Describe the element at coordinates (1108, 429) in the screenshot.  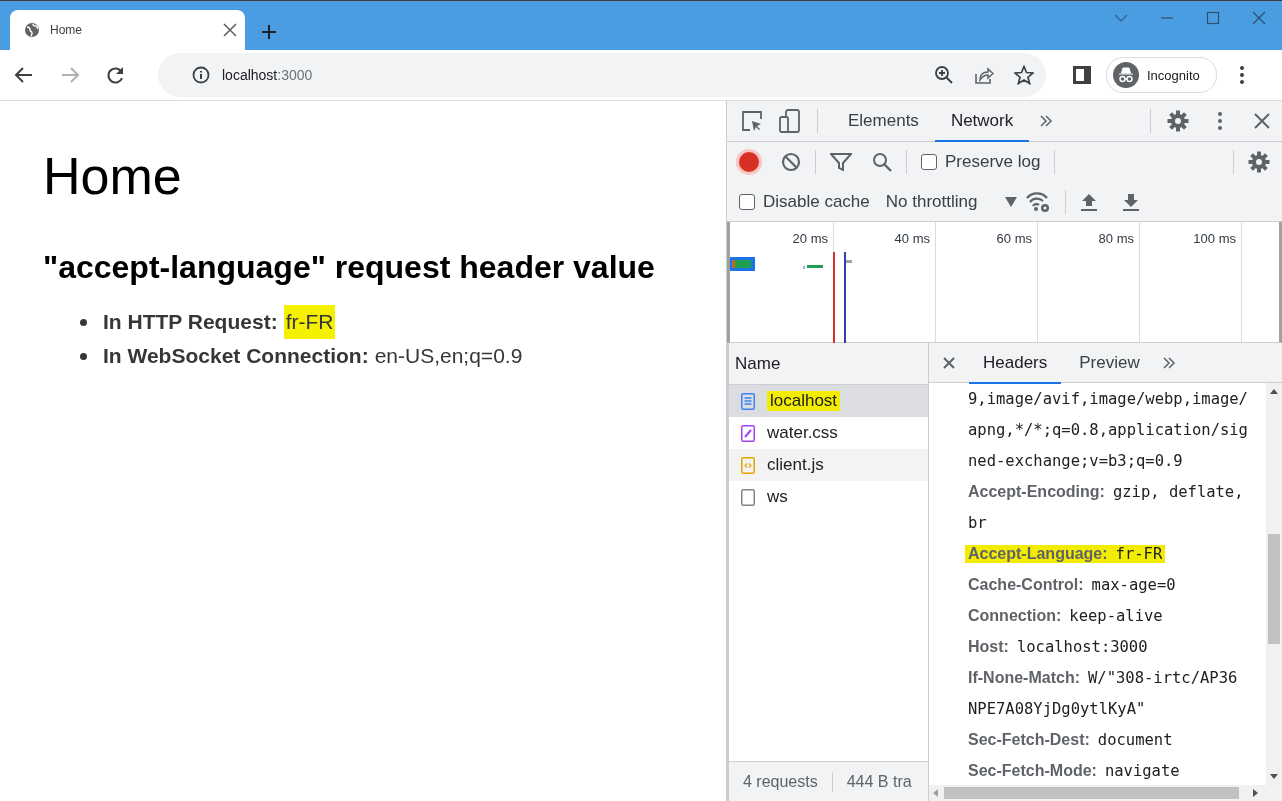
I see `header-value: apng,*/*;q=0.8,application/sig` at that location.